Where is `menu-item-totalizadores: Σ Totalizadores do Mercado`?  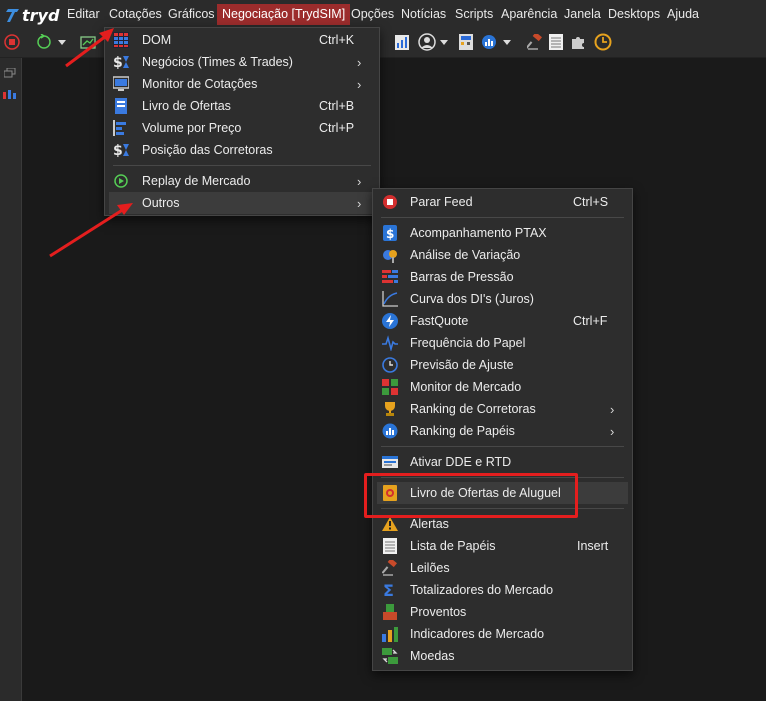 menu-item-totalizadores: Σ Totalizadores do Mercado is located at coordinates (502, 590).